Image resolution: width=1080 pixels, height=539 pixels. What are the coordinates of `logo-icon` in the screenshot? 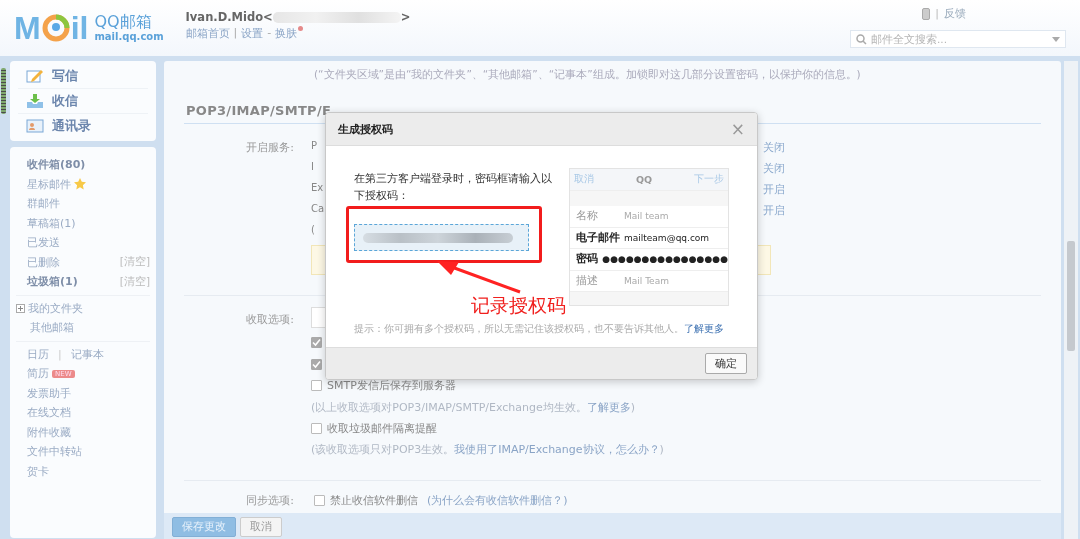 It's located at (55, 28).